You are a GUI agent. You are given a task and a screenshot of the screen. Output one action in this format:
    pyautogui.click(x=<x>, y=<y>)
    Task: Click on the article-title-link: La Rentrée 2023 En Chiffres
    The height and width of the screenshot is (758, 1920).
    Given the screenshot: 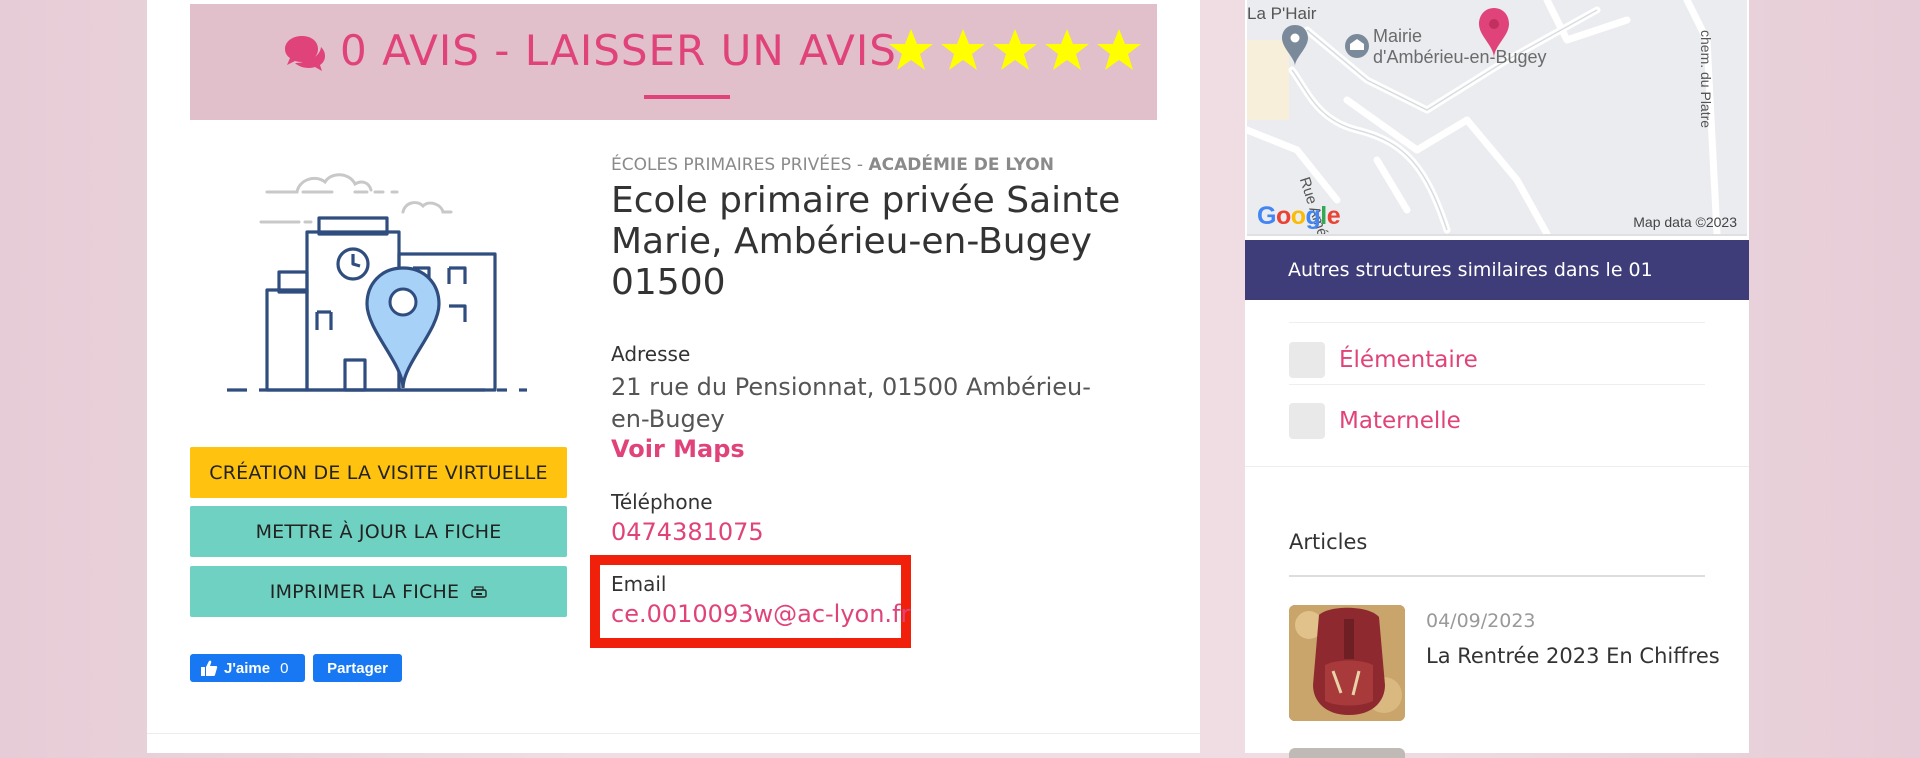 What is the action you would take?
    pyautogui.click(x=1573, y=656)
    